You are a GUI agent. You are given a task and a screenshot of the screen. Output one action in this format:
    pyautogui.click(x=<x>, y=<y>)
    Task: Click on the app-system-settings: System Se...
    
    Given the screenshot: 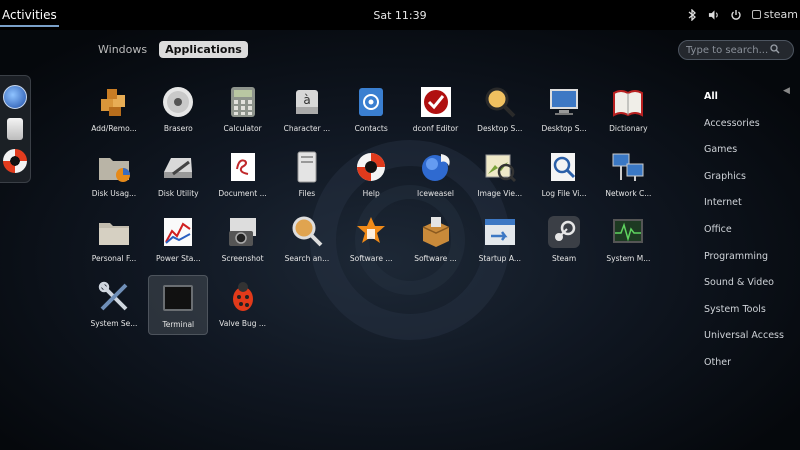 What is the action you would take?
    pyautogui.click(x=114, y=305)
    